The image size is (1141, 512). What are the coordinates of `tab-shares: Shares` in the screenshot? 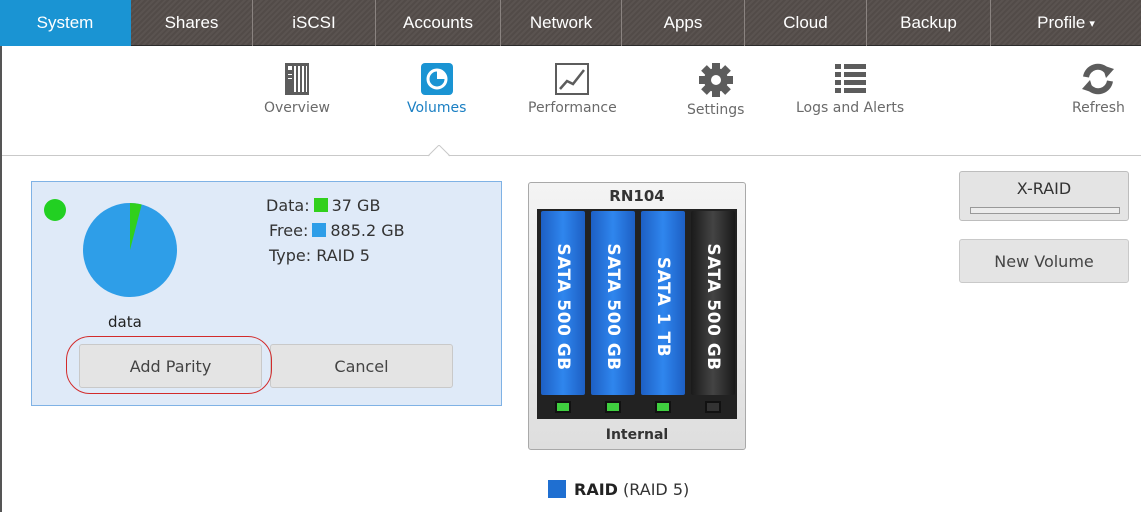 It's located at (192, 23).